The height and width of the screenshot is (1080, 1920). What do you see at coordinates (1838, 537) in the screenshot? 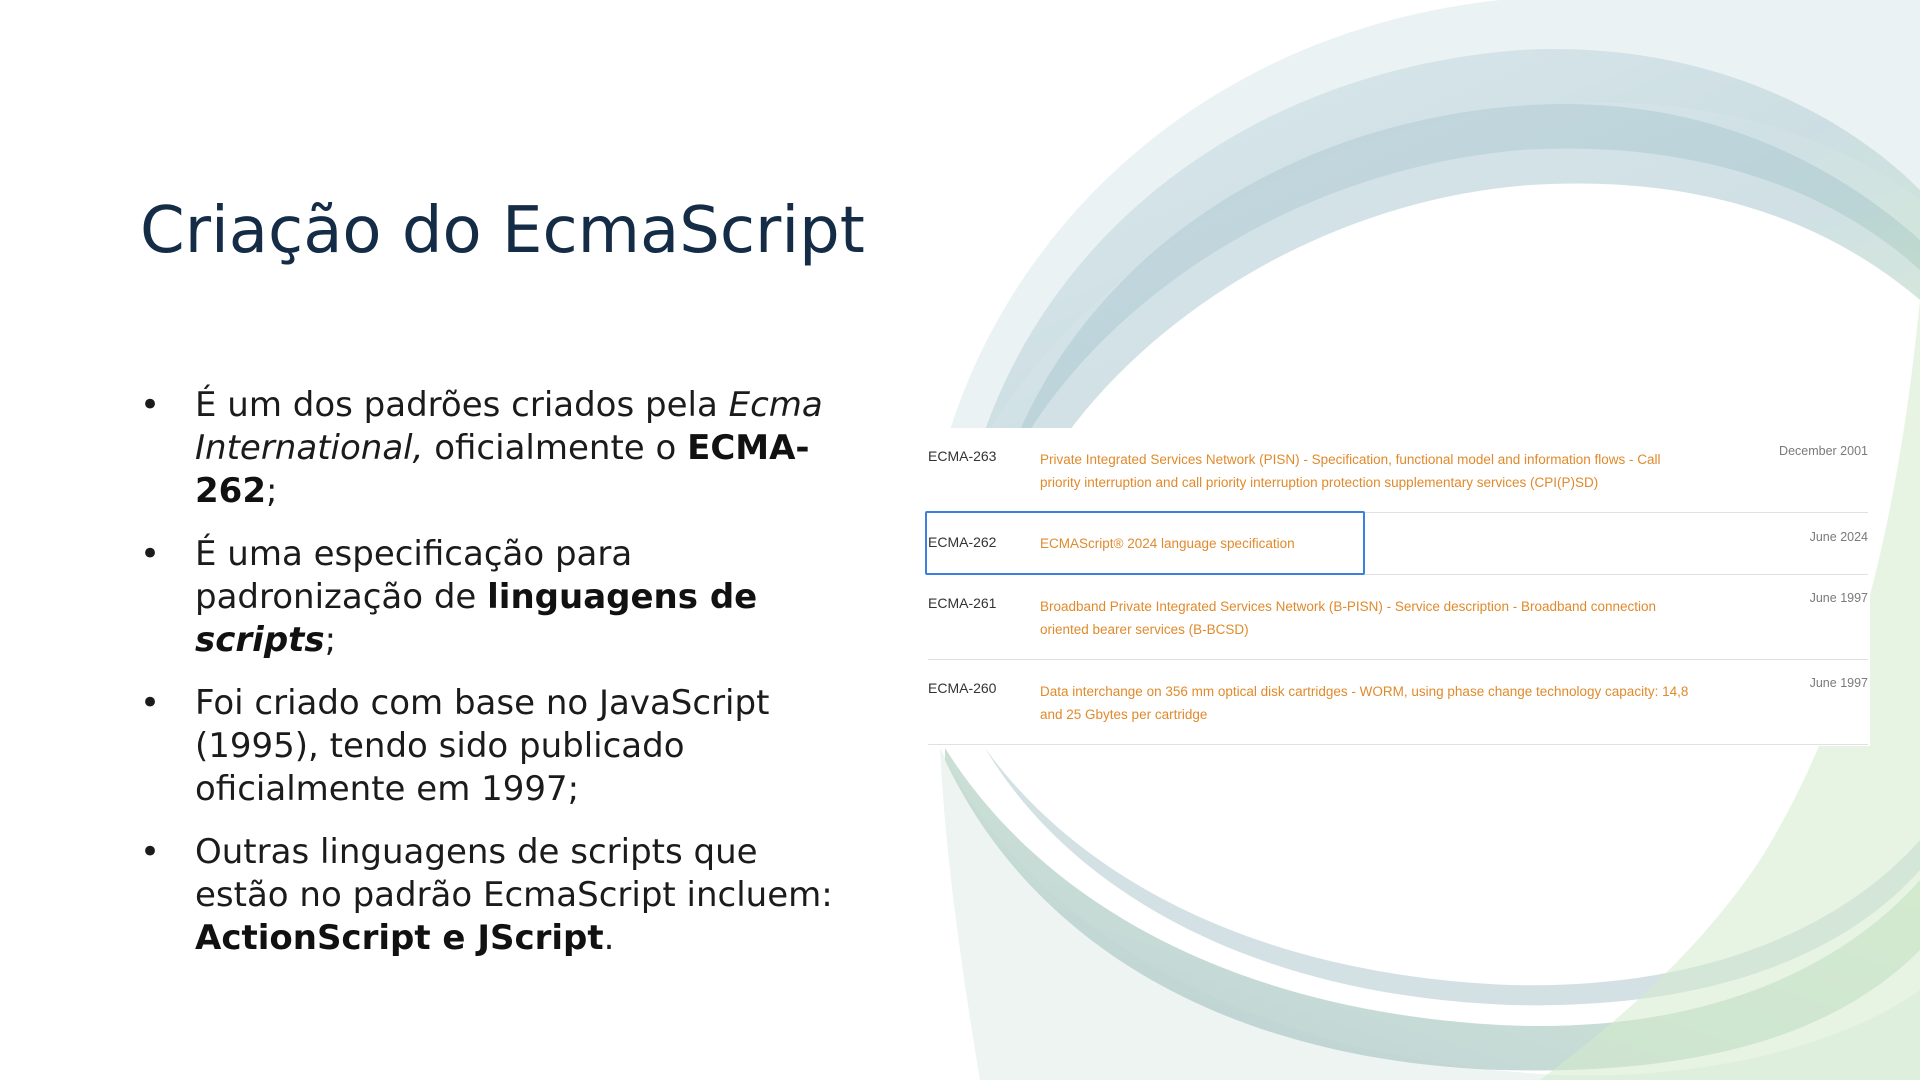
I see `standard-date: June 2024` at bounding box center [1838, 537].